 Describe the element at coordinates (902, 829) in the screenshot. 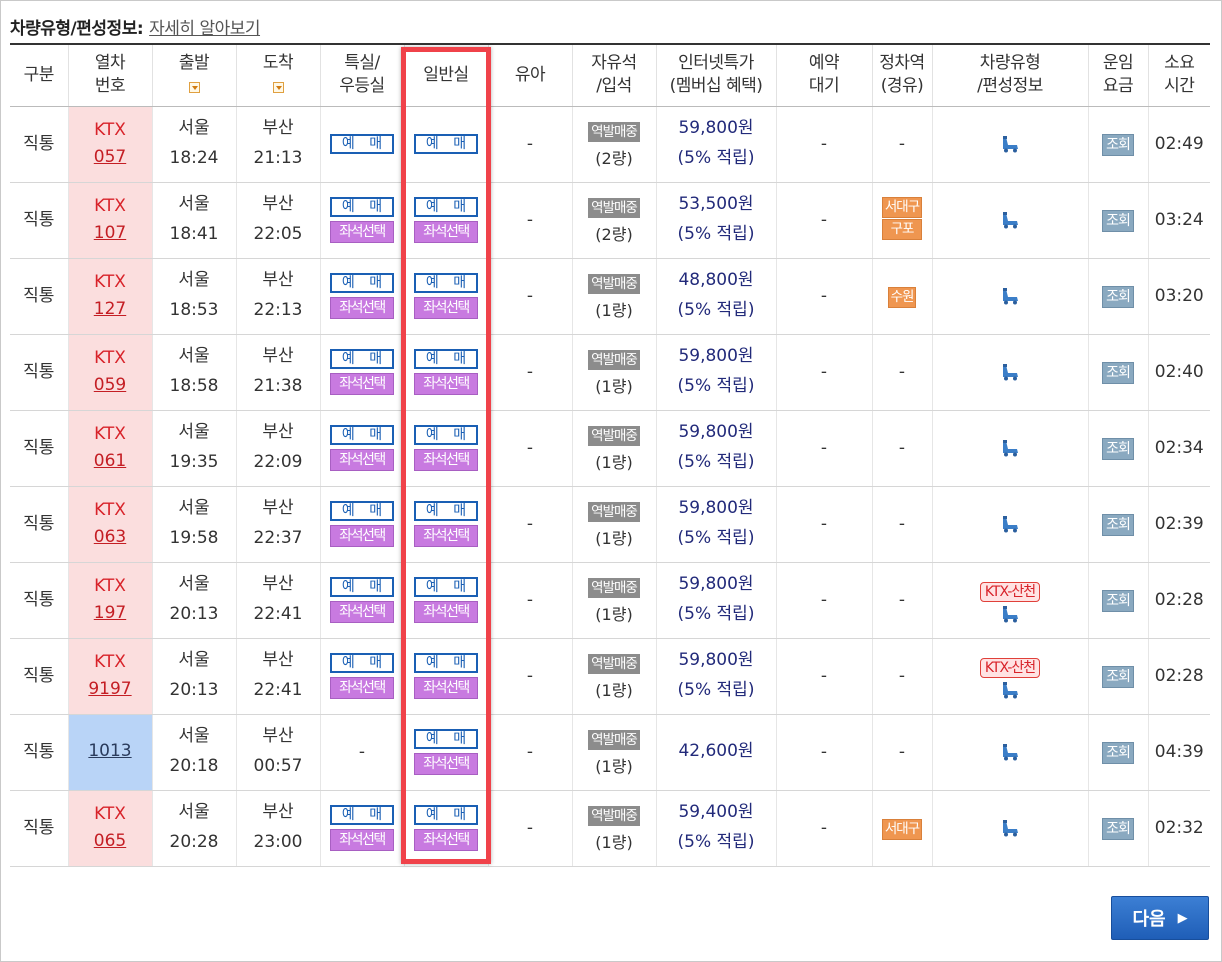

I see `stop-station-badge: 서대구` at that location.